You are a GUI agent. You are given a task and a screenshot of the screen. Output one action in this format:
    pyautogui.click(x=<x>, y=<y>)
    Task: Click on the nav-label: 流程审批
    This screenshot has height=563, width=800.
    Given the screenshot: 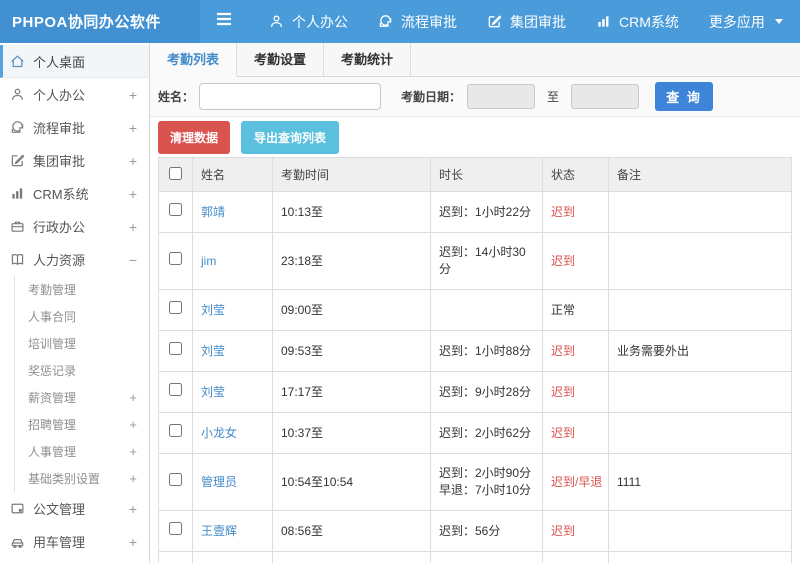 What is the action you would take?
    pyautogui.click(x=429, y=21)
    